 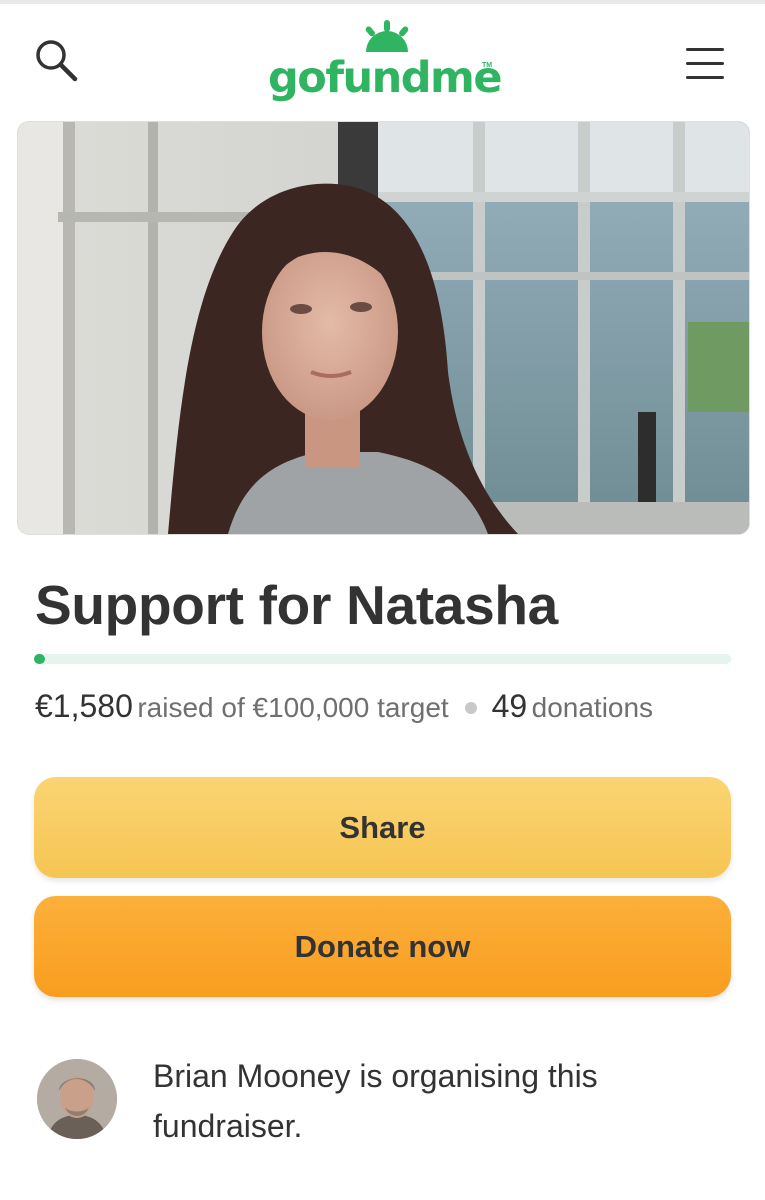 I want to click on menu-icon, so click(x=705, y=63).